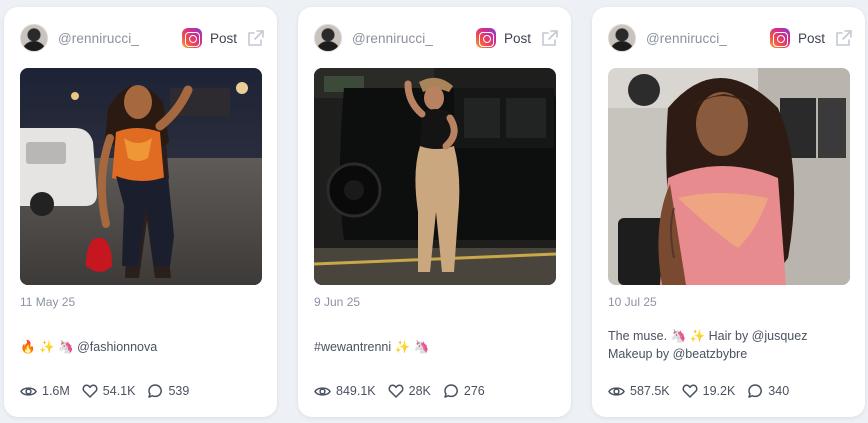 The width and height of the screenshot is (868, 423). I want to click on post-caption: #wewantrenni ✨ 🦄, so click(372, 347).